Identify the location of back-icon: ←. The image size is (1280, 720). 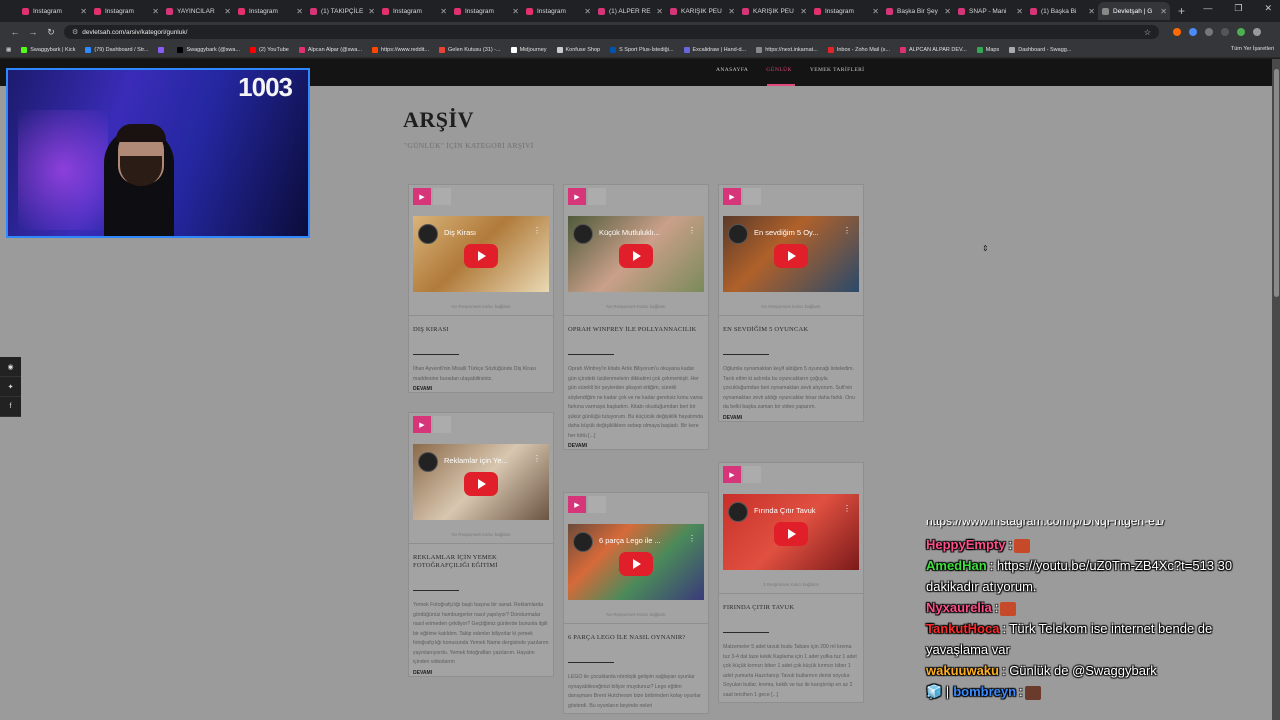
(15, 32).